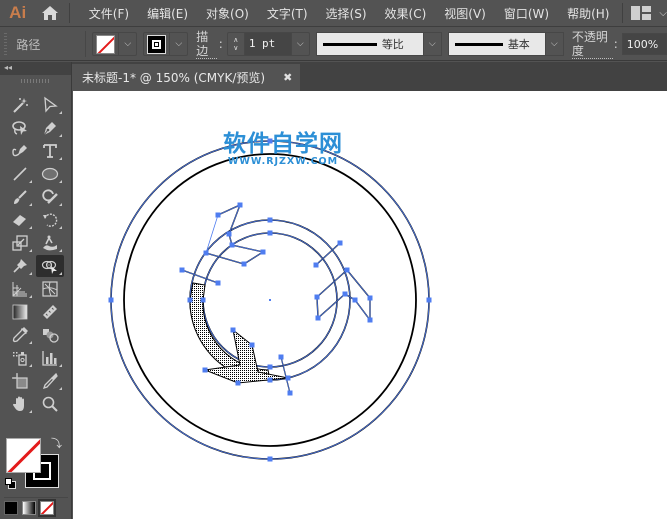 The width and height of the screenshot is (667, 519). What do you see at coordinates (287, 77) in the screenshot?
I see `close-icon: ✖` at bounding box center [287, 77].